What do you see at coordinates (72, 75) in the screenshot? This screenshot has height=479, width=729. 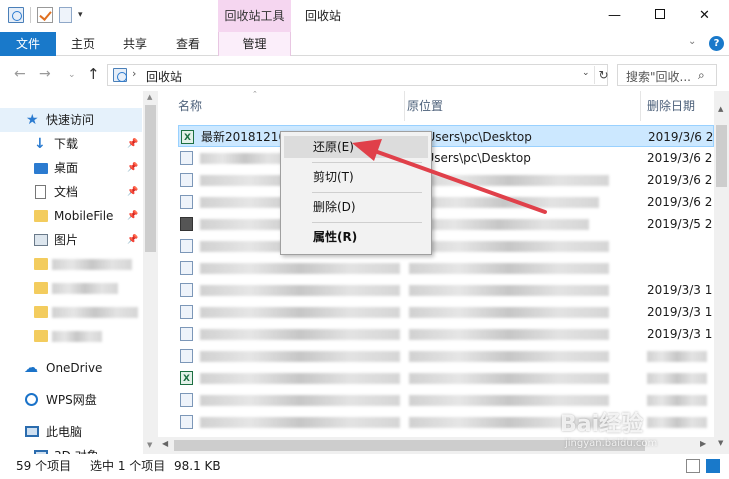 I see `recent-locations-icon: ⌄` at bounding box center [72, 75].